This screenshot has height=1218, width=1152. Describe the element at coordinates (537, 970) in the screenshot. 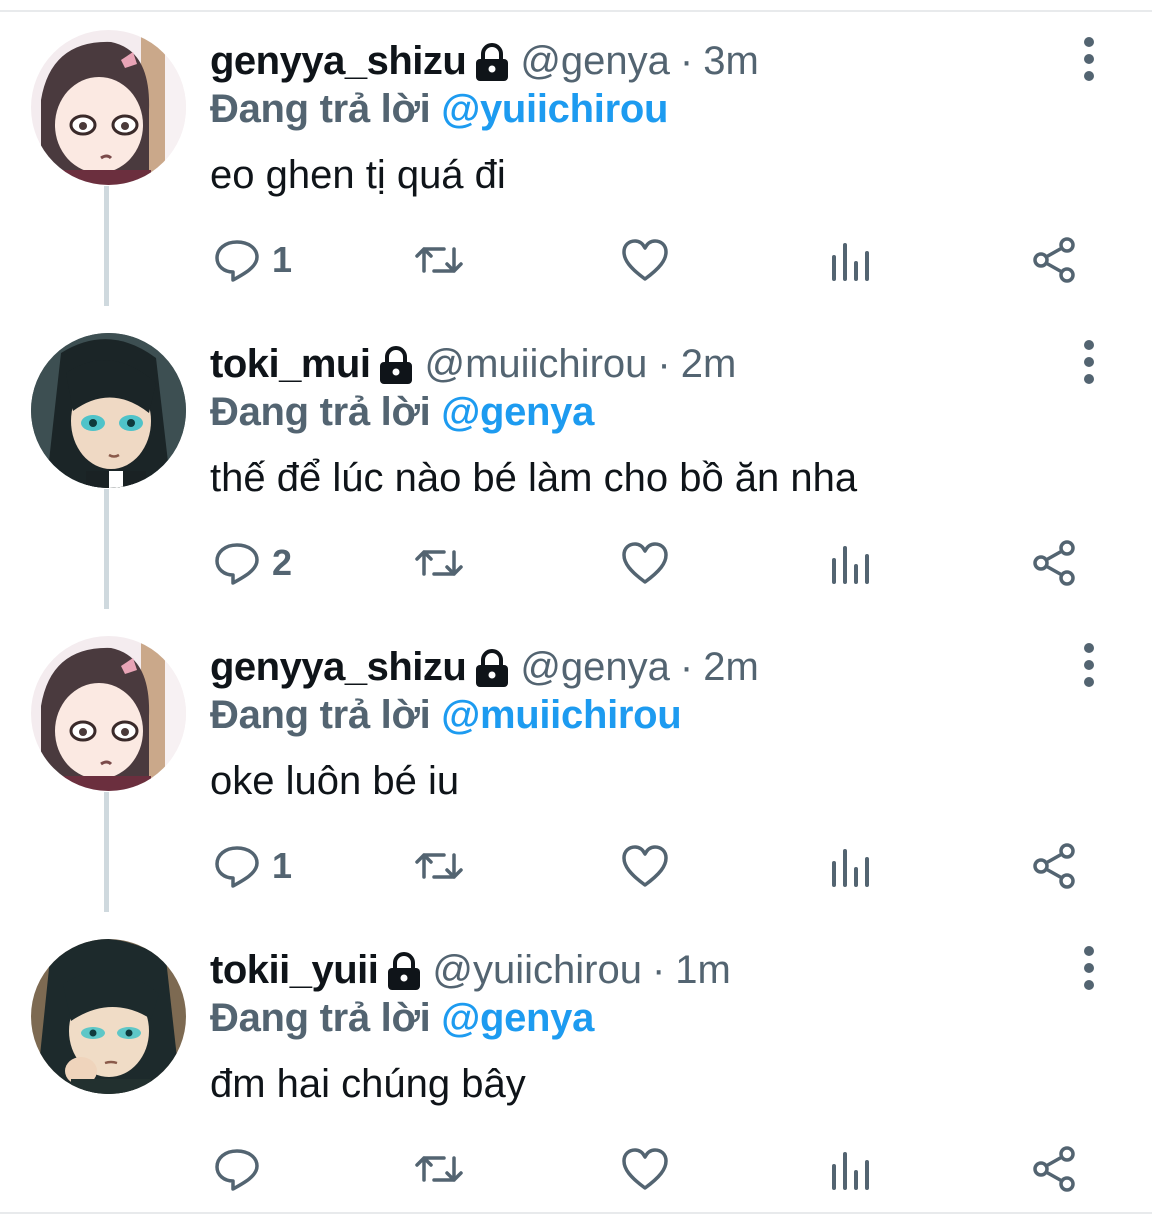

I see `user-handle: @yuiichirou` at that location.